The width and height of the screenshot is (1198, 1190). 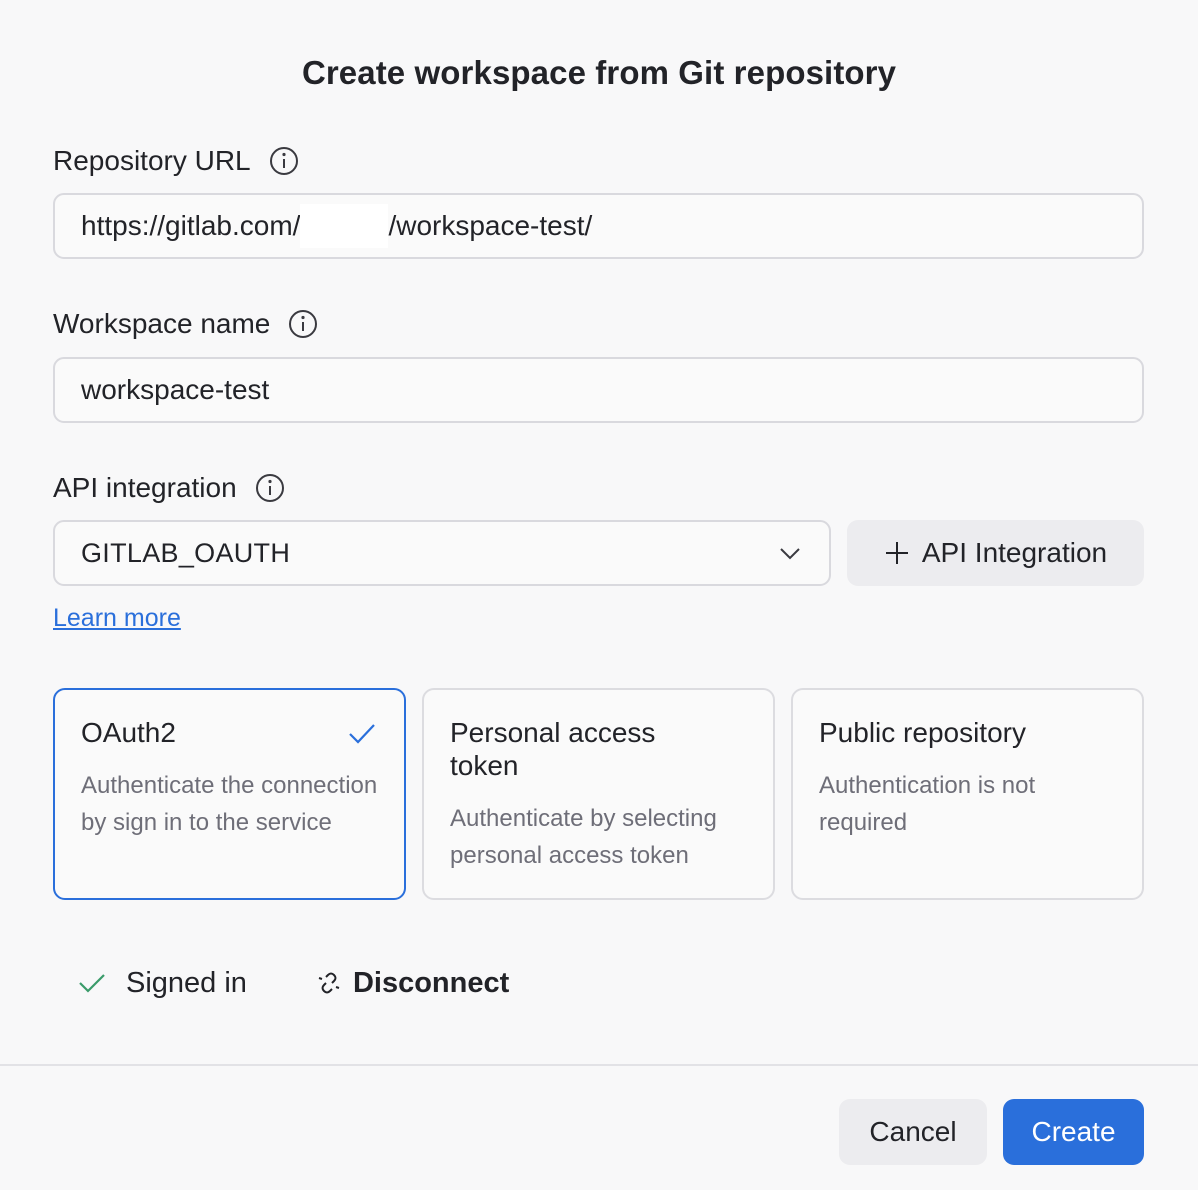 I want to click on auth-option-description: Authentication is not required, so click(x=927, y=804).